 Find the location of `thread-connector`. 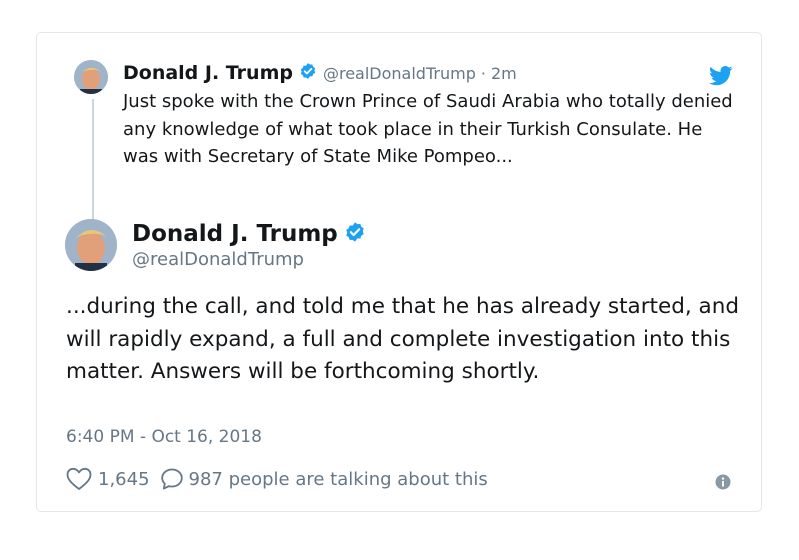

thread-connector is located at coordinates (93, 166).